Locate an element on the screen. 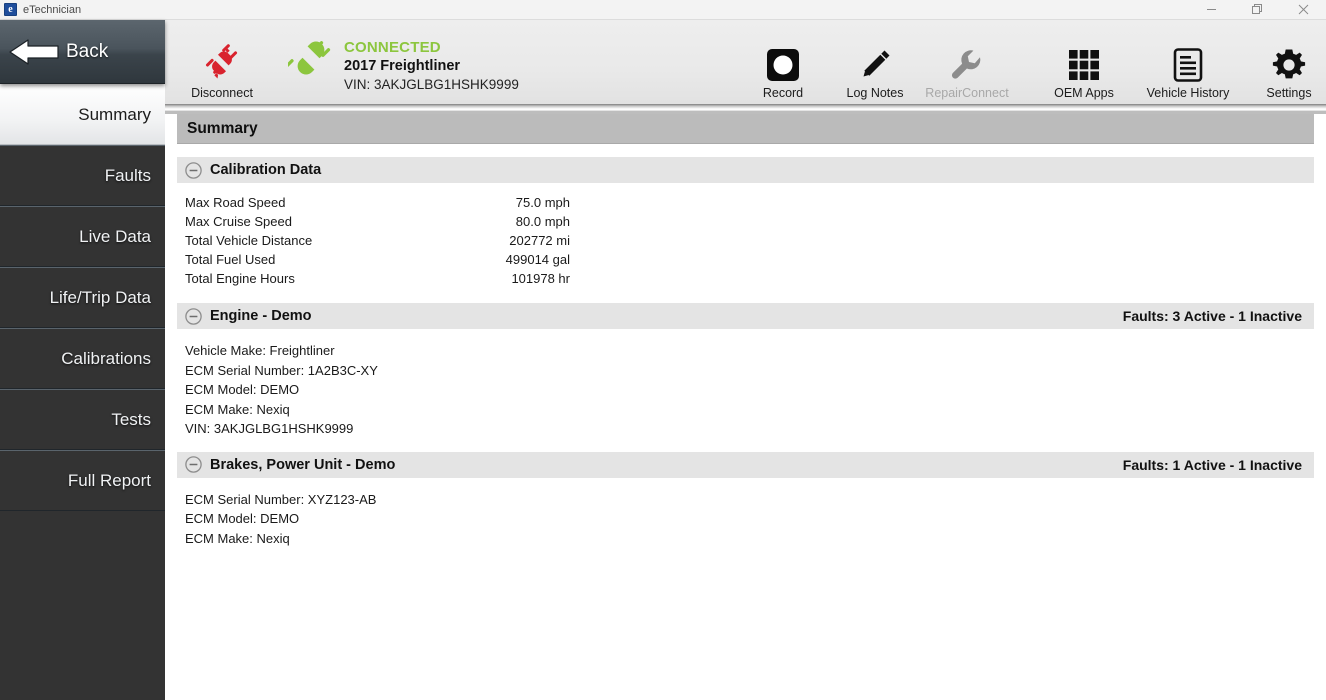  sidebar-item-faults: Faults is located at coordinates (82, 175).